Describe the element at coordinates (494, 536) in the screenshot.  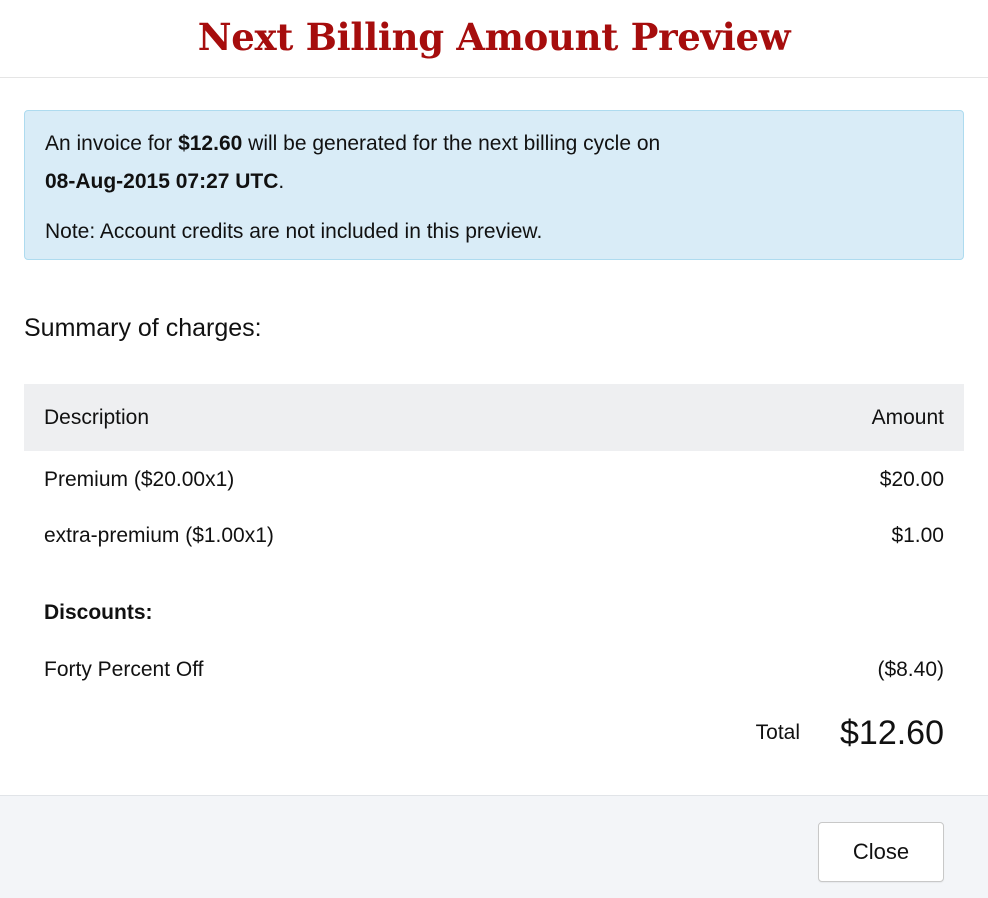
I see `table-row: extra-premium ($1.00x1) $1.00` at that location.